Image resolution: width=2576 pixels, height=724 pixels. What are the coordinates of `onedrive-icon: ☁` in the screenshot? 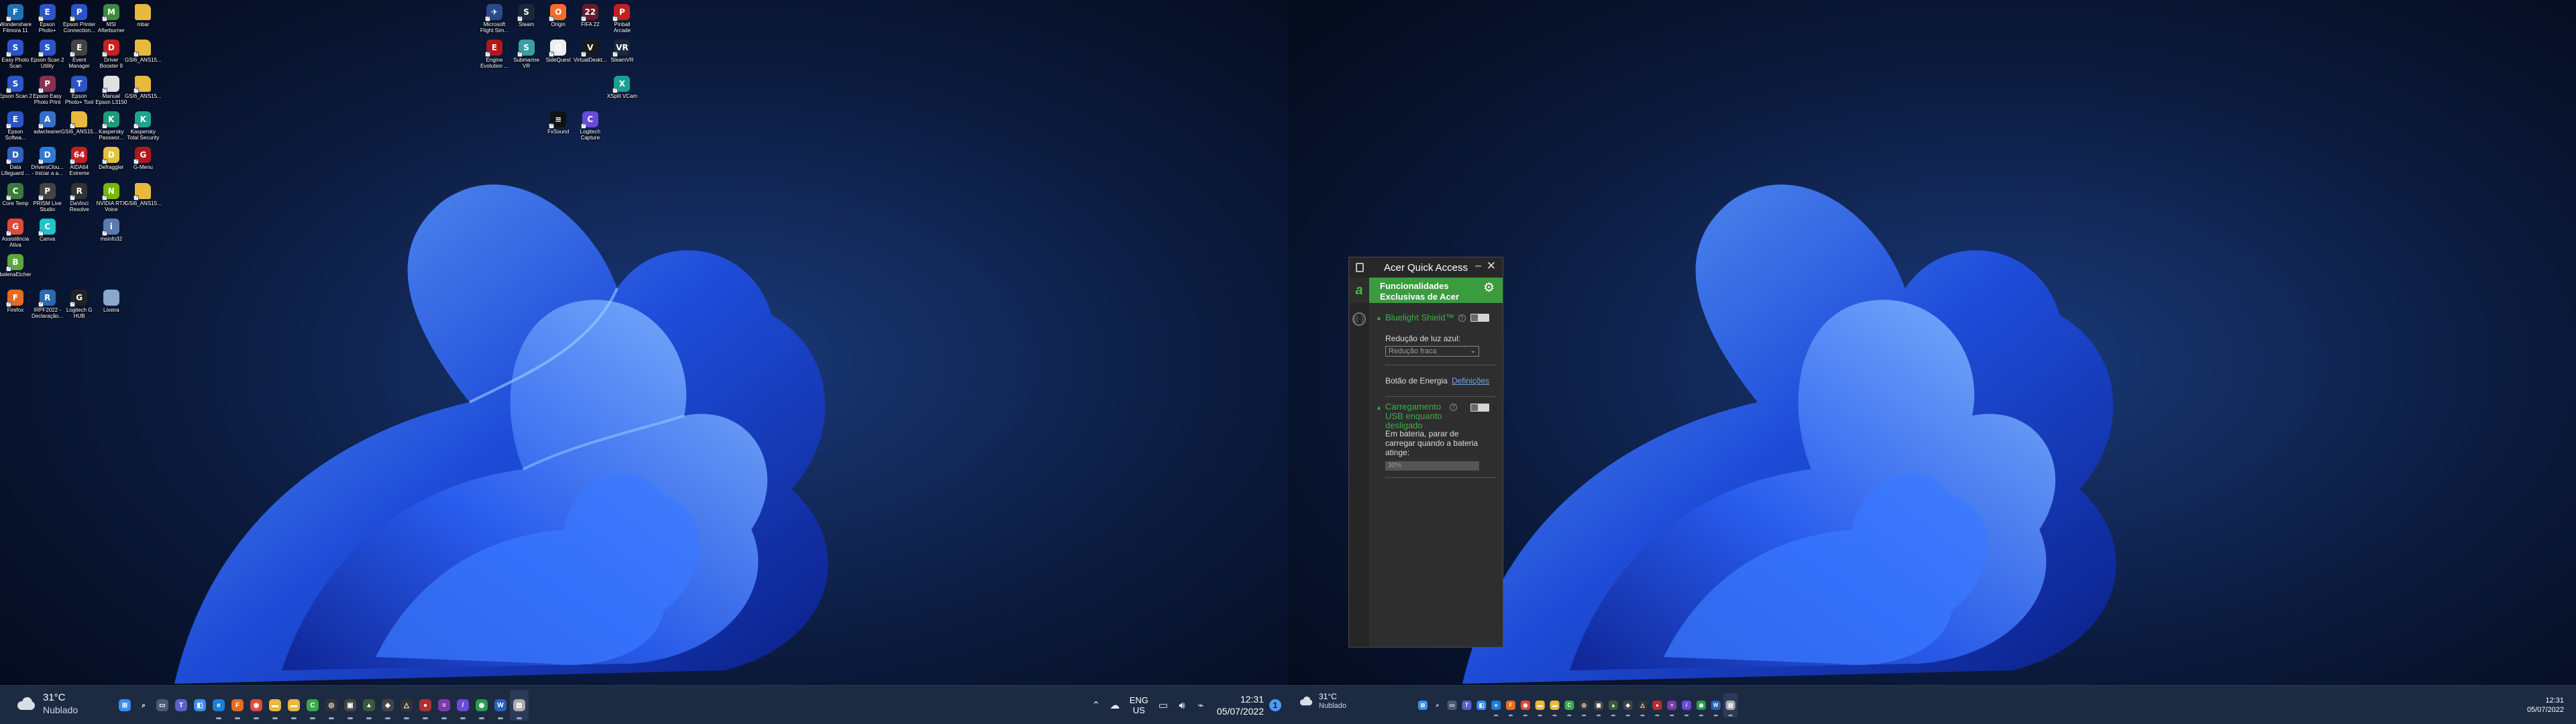 It's located at (1115, 705).